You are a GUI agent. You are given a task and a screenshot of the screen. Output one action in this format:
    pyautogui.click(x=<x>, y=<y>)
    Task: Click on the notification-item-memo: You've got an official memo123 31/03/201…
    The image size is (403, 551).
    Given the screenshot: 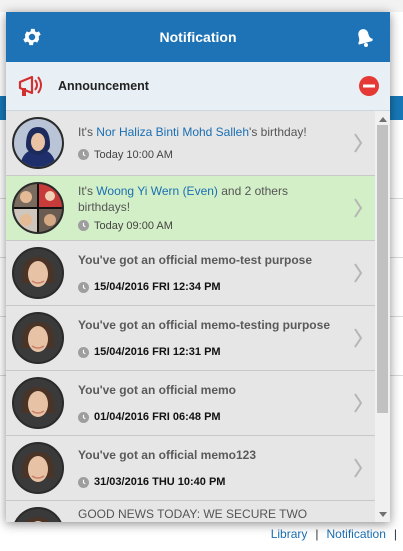 What is the action you would take?
    pyautogui.click(x=190, y=468)
    